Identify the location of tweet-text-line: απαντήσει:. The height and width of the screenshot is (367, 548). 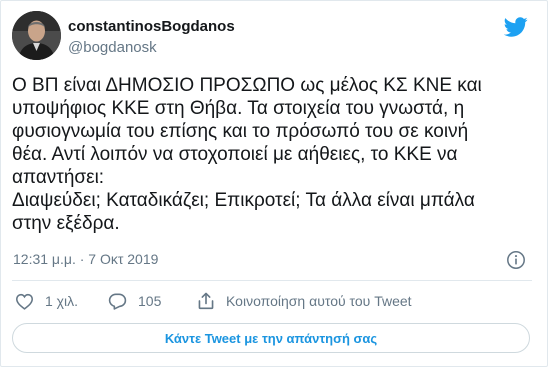
(58, 177).